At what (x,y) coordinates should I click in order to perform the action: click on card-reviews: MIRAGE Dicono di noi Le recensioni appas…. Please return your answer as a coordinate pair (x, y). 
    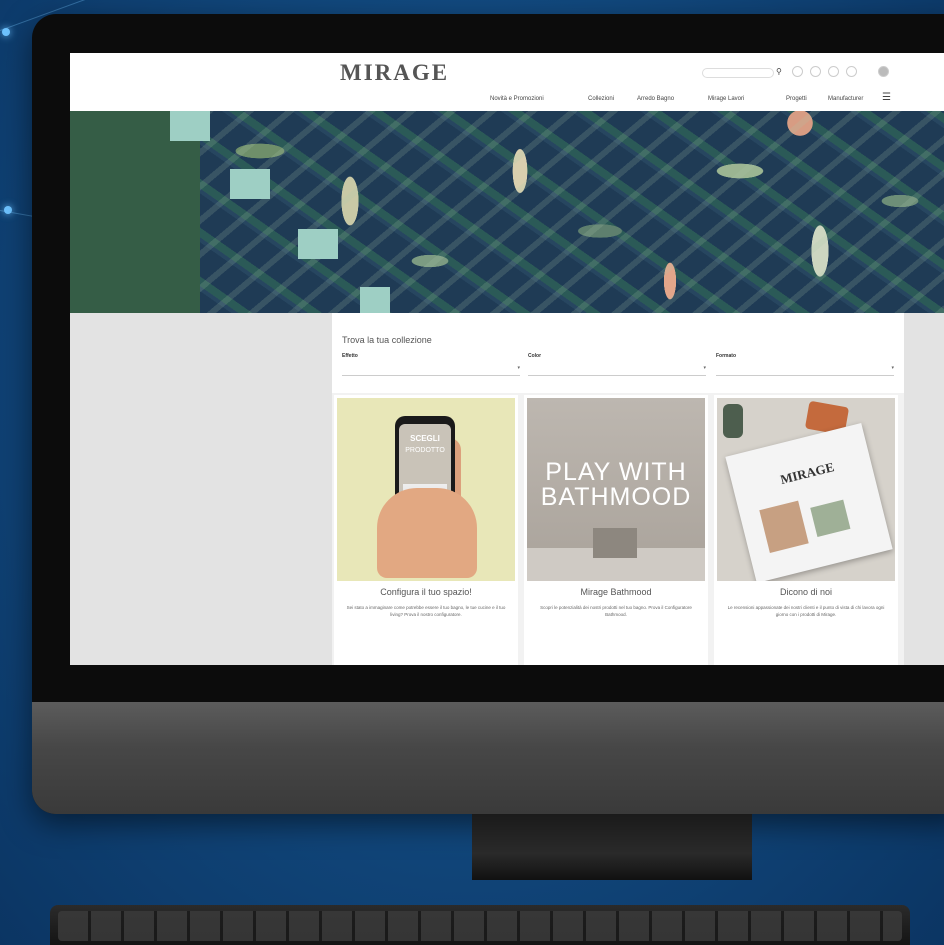
    Looking at the image, I should click on (806, 530).